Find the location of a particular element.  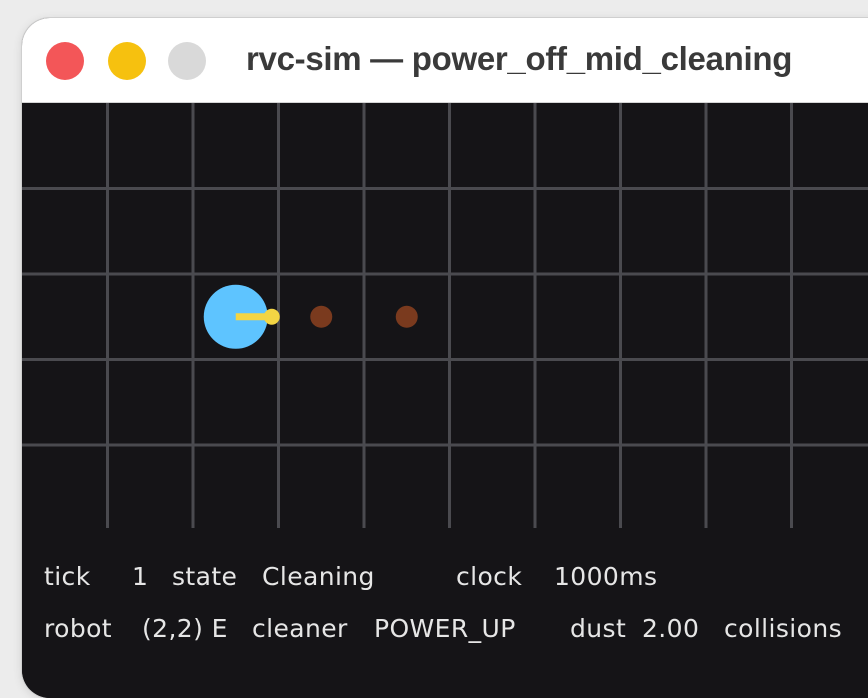

cleaner-label: cleaner is located at coordinates (300, 628).